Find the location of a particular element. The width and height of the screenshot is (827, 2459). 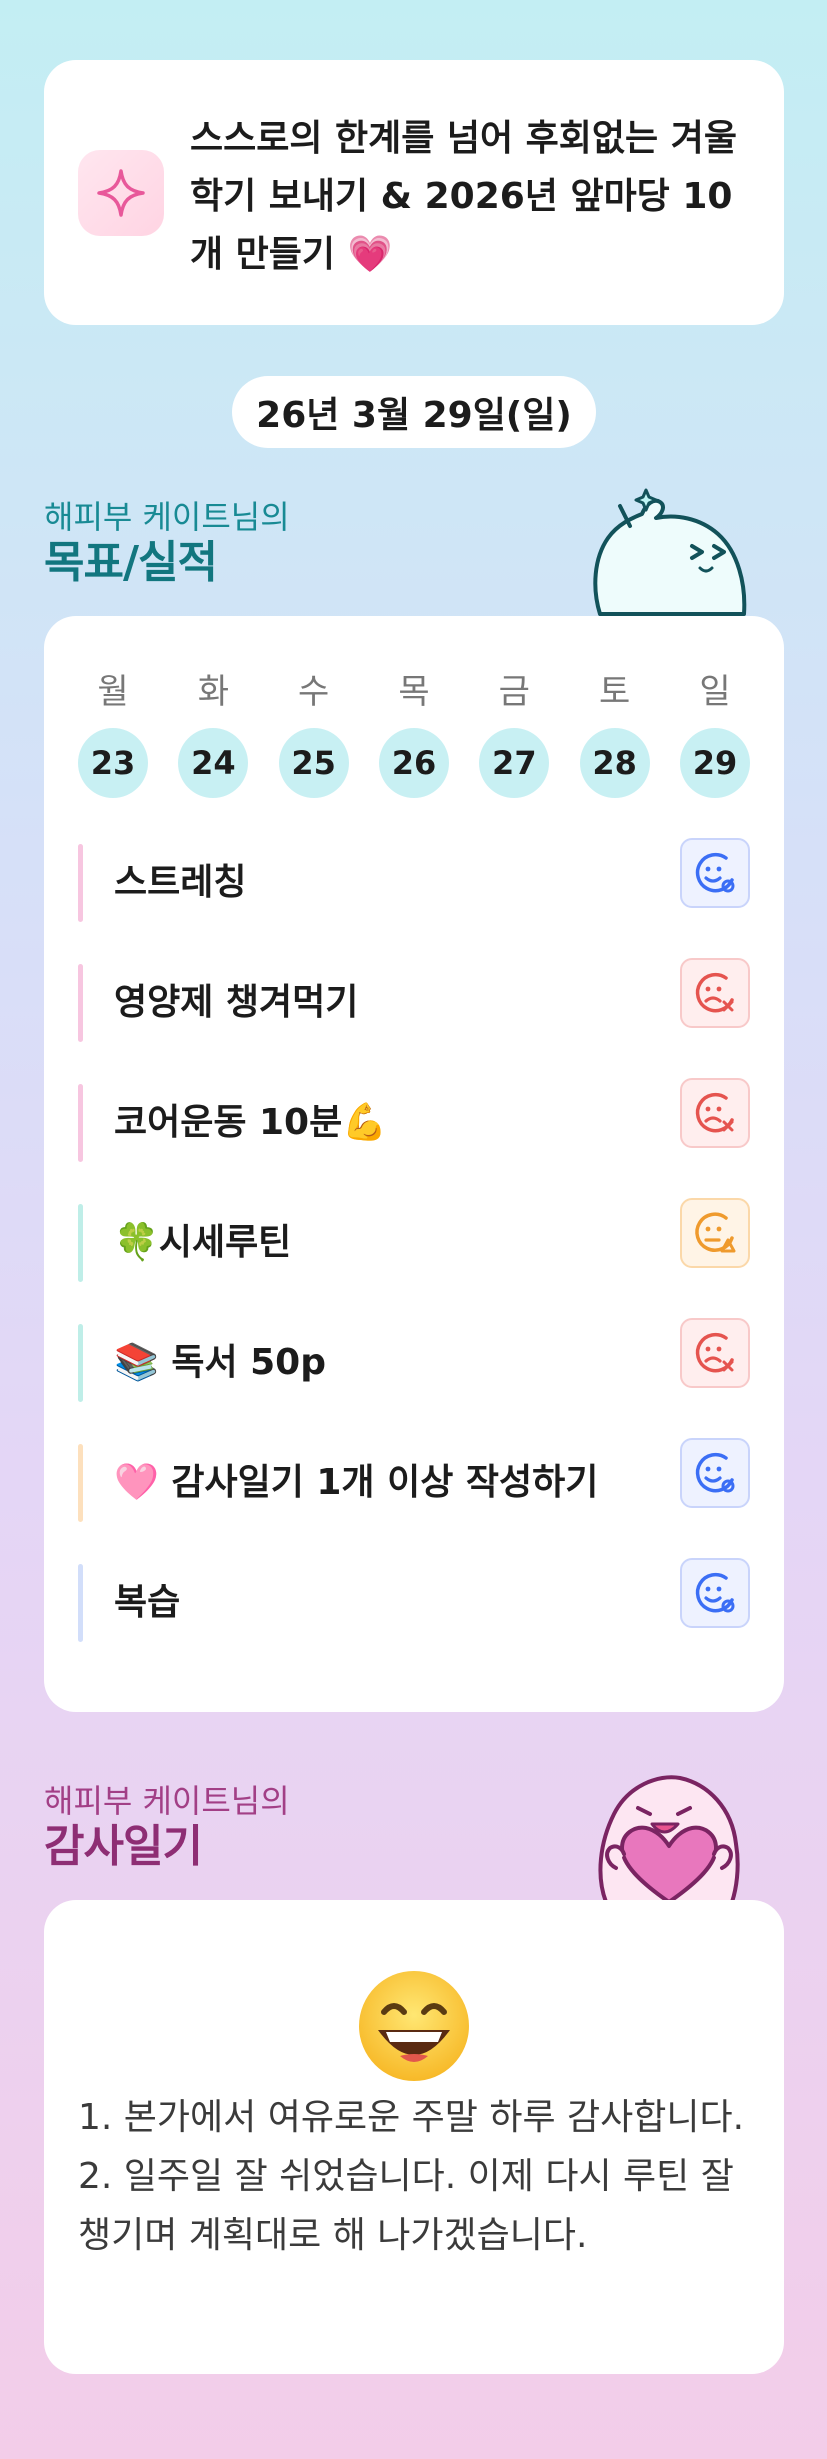

day-number: 27 is located at coordinates (514, 763).